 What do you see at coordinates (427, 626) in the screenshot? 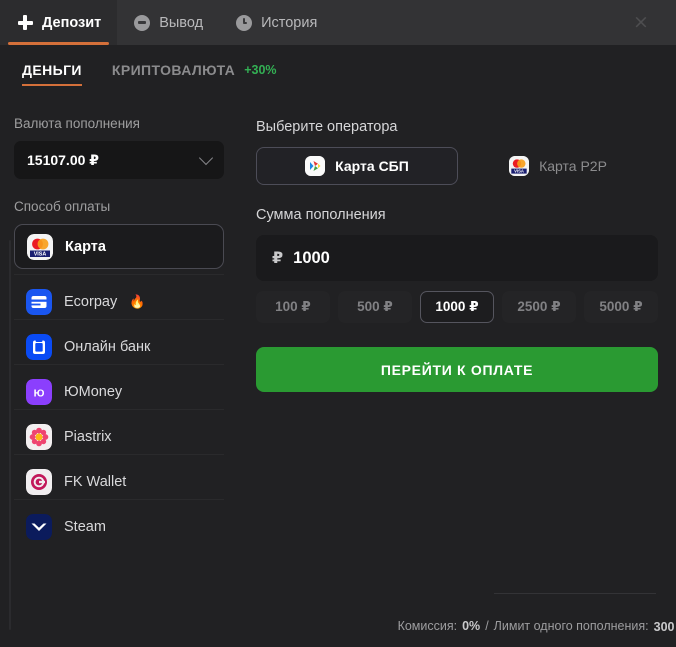
I see `fee-label: Комиссия:` at bounding box center [427, 626].